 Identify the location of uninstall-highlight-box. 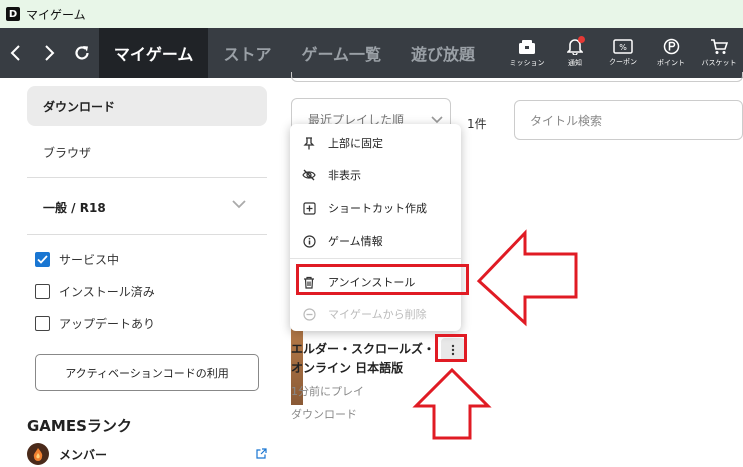
(382, 279).